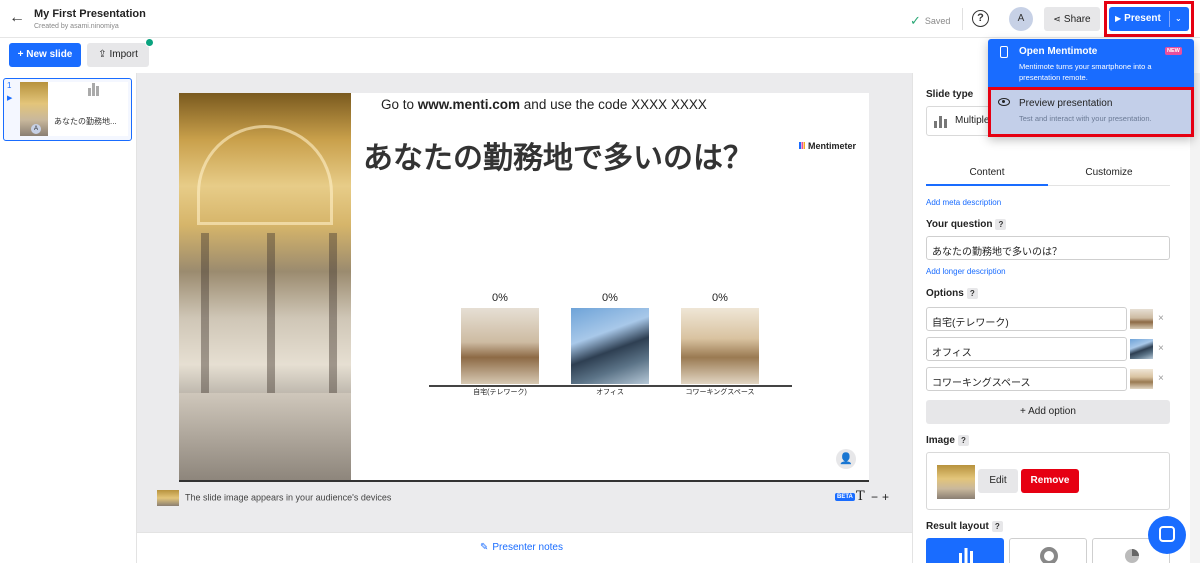  Describe the element at coordinates (123, 54) in the screenshot. I see `import-label: Import` at that location.